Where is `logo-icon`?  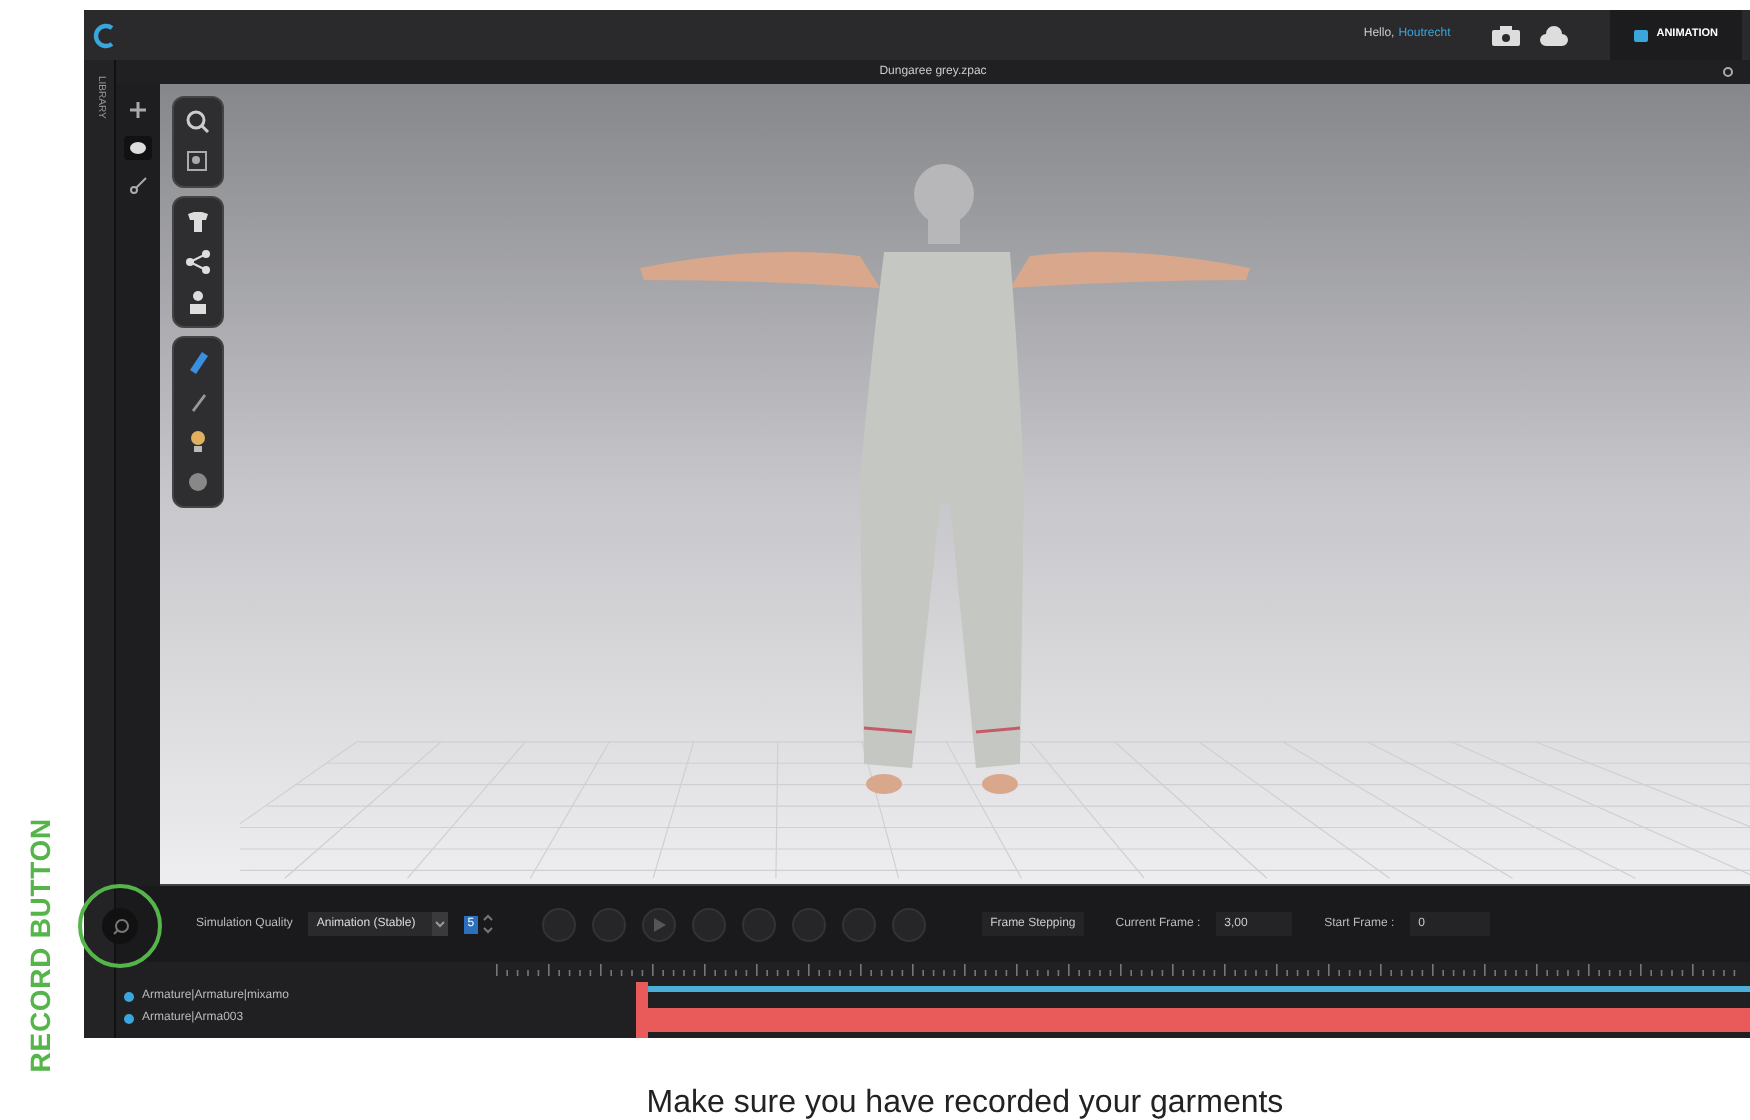 logo-icon is located at coordinates (104, 35).